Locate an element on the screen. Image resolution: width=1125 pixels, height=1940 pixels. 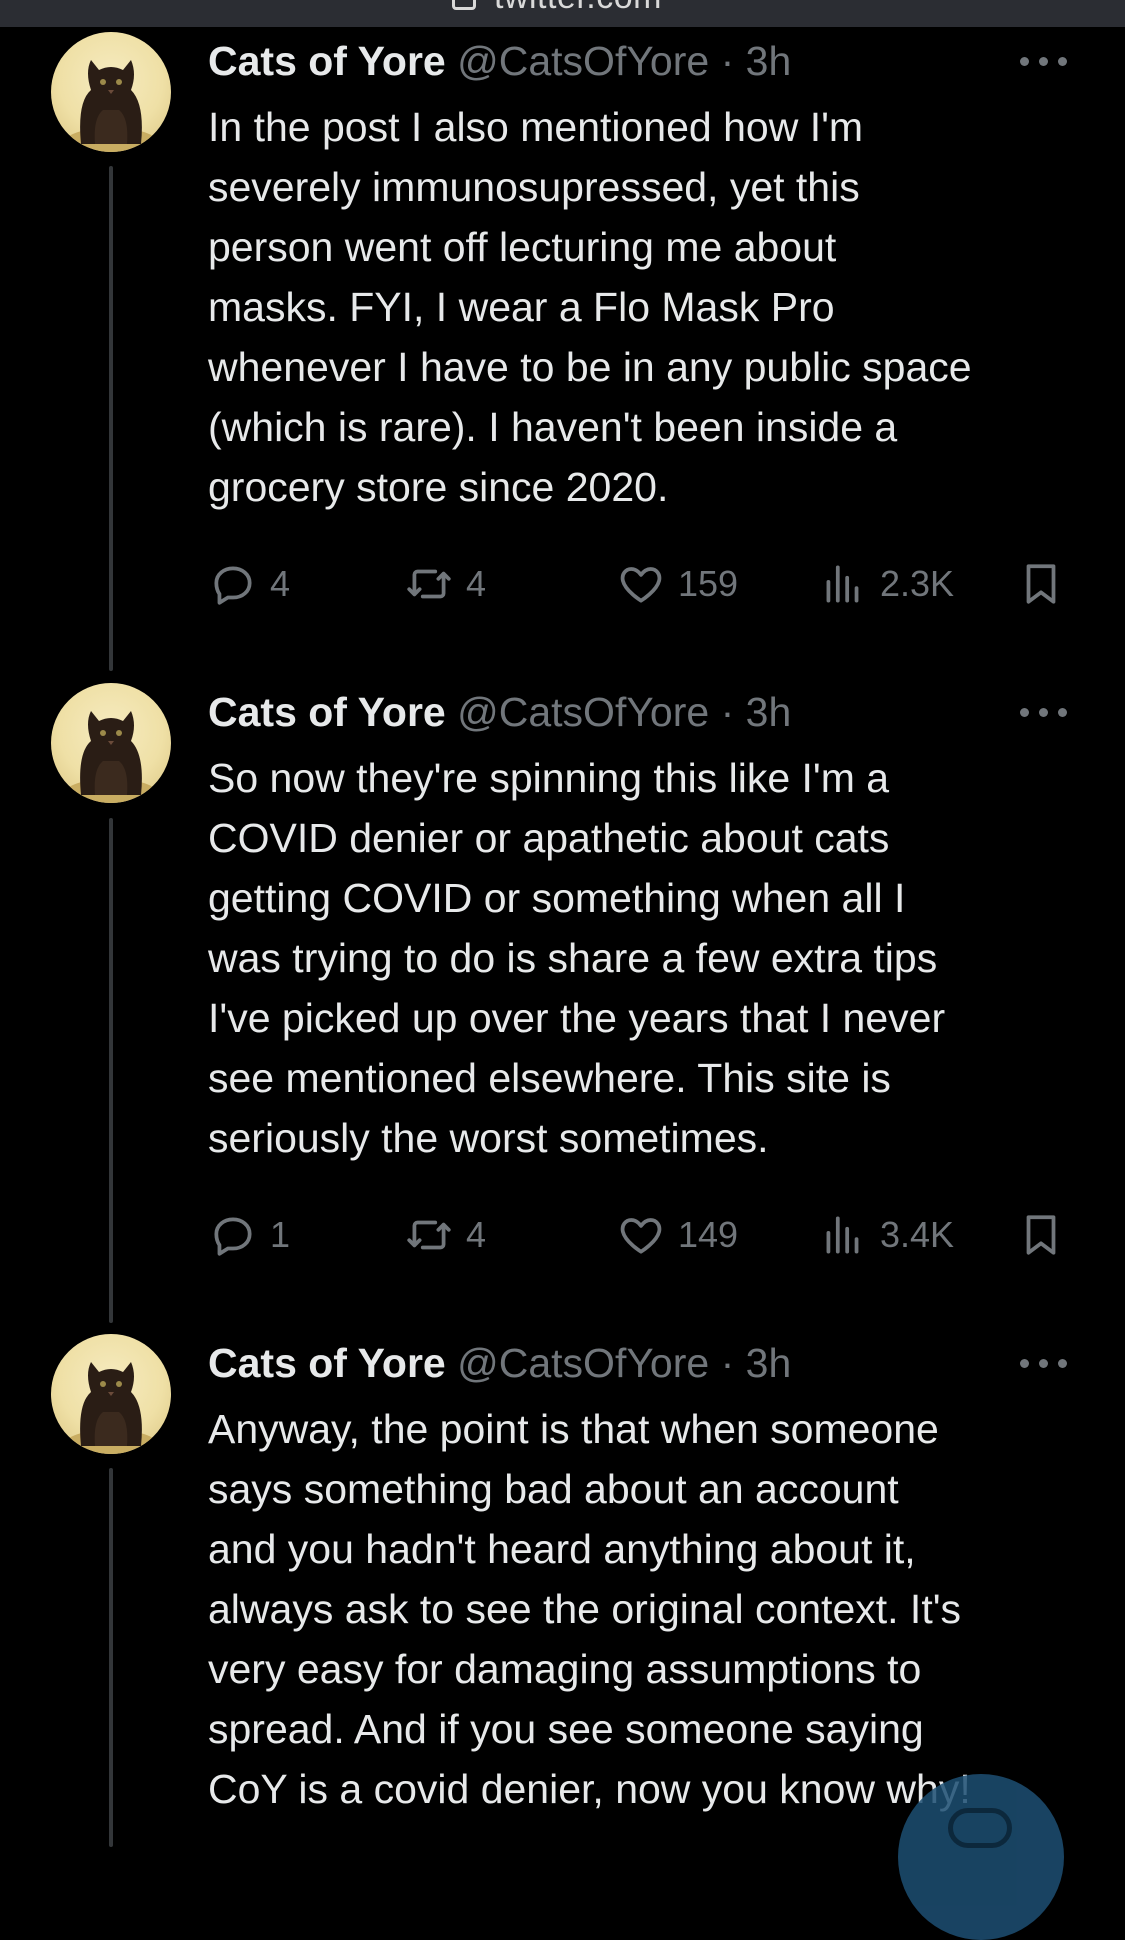
tweet-text-line: masks. FYI, I wear a Flo Mask Pro is located at coordinates (521, 307).